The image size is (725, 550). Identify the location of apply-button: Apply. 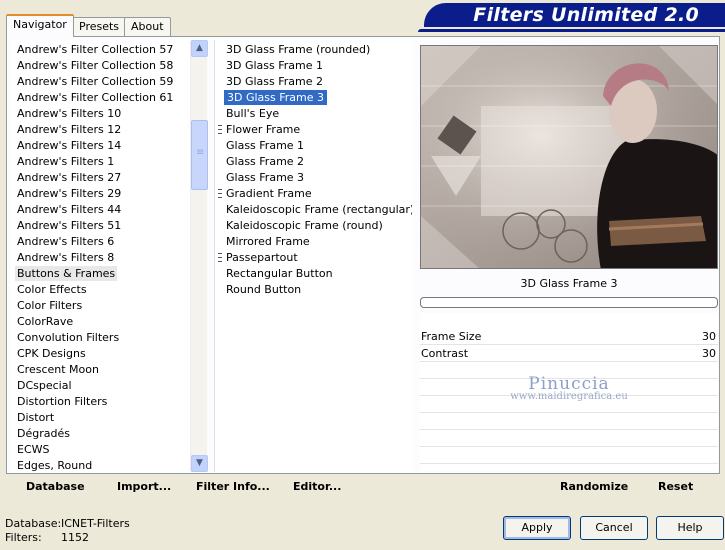
(537, 528).